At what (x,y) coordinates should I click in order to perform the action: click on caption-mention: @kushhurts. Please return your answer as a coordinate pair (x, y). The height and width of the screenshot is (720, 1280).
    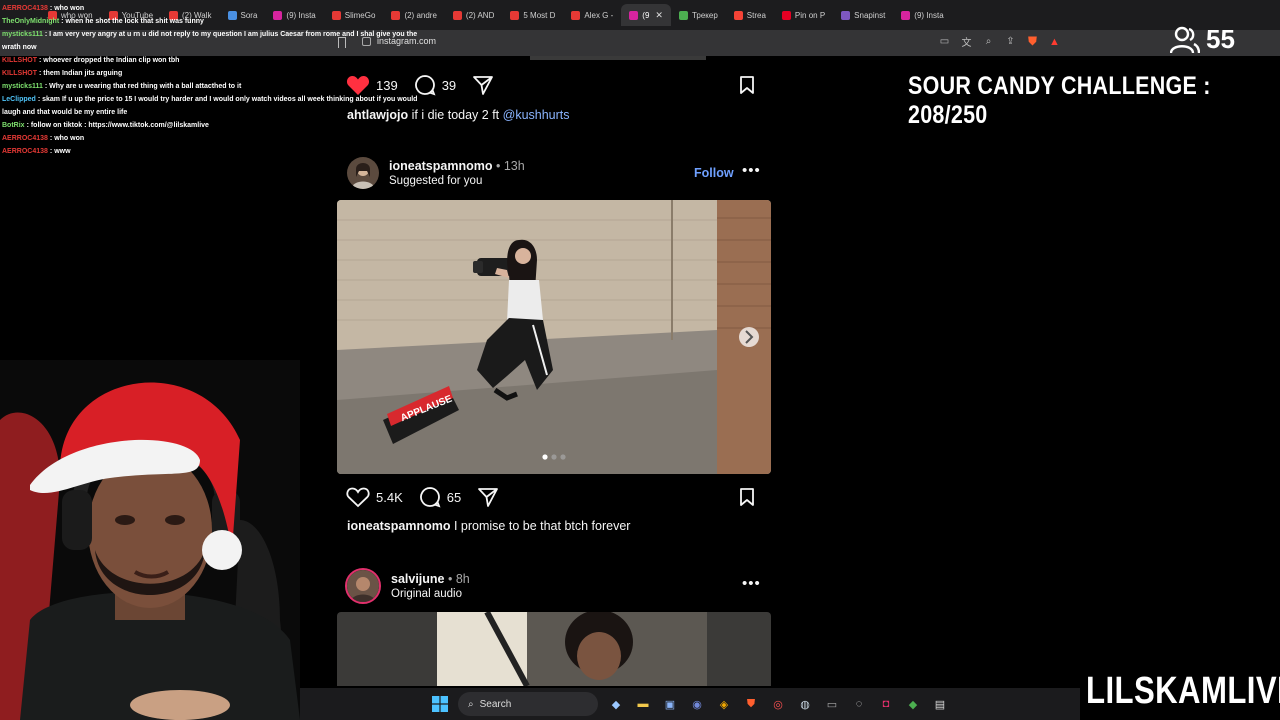
    Looking at the image, I should click on (536, 115).